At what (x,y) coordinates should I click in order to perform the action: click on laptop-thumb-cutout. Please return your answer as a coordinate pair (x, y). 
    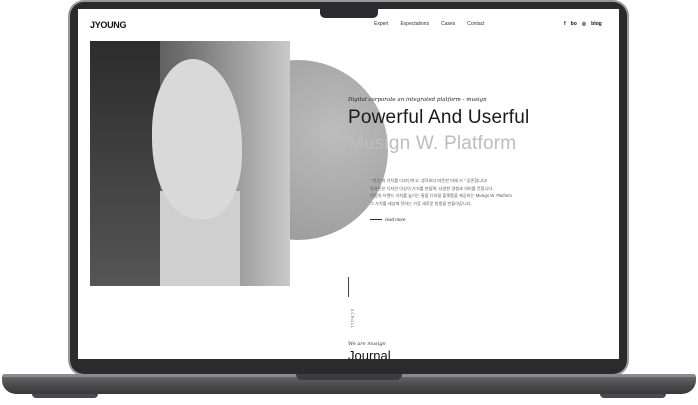
    Looking at the image, I should click on (349, 377).